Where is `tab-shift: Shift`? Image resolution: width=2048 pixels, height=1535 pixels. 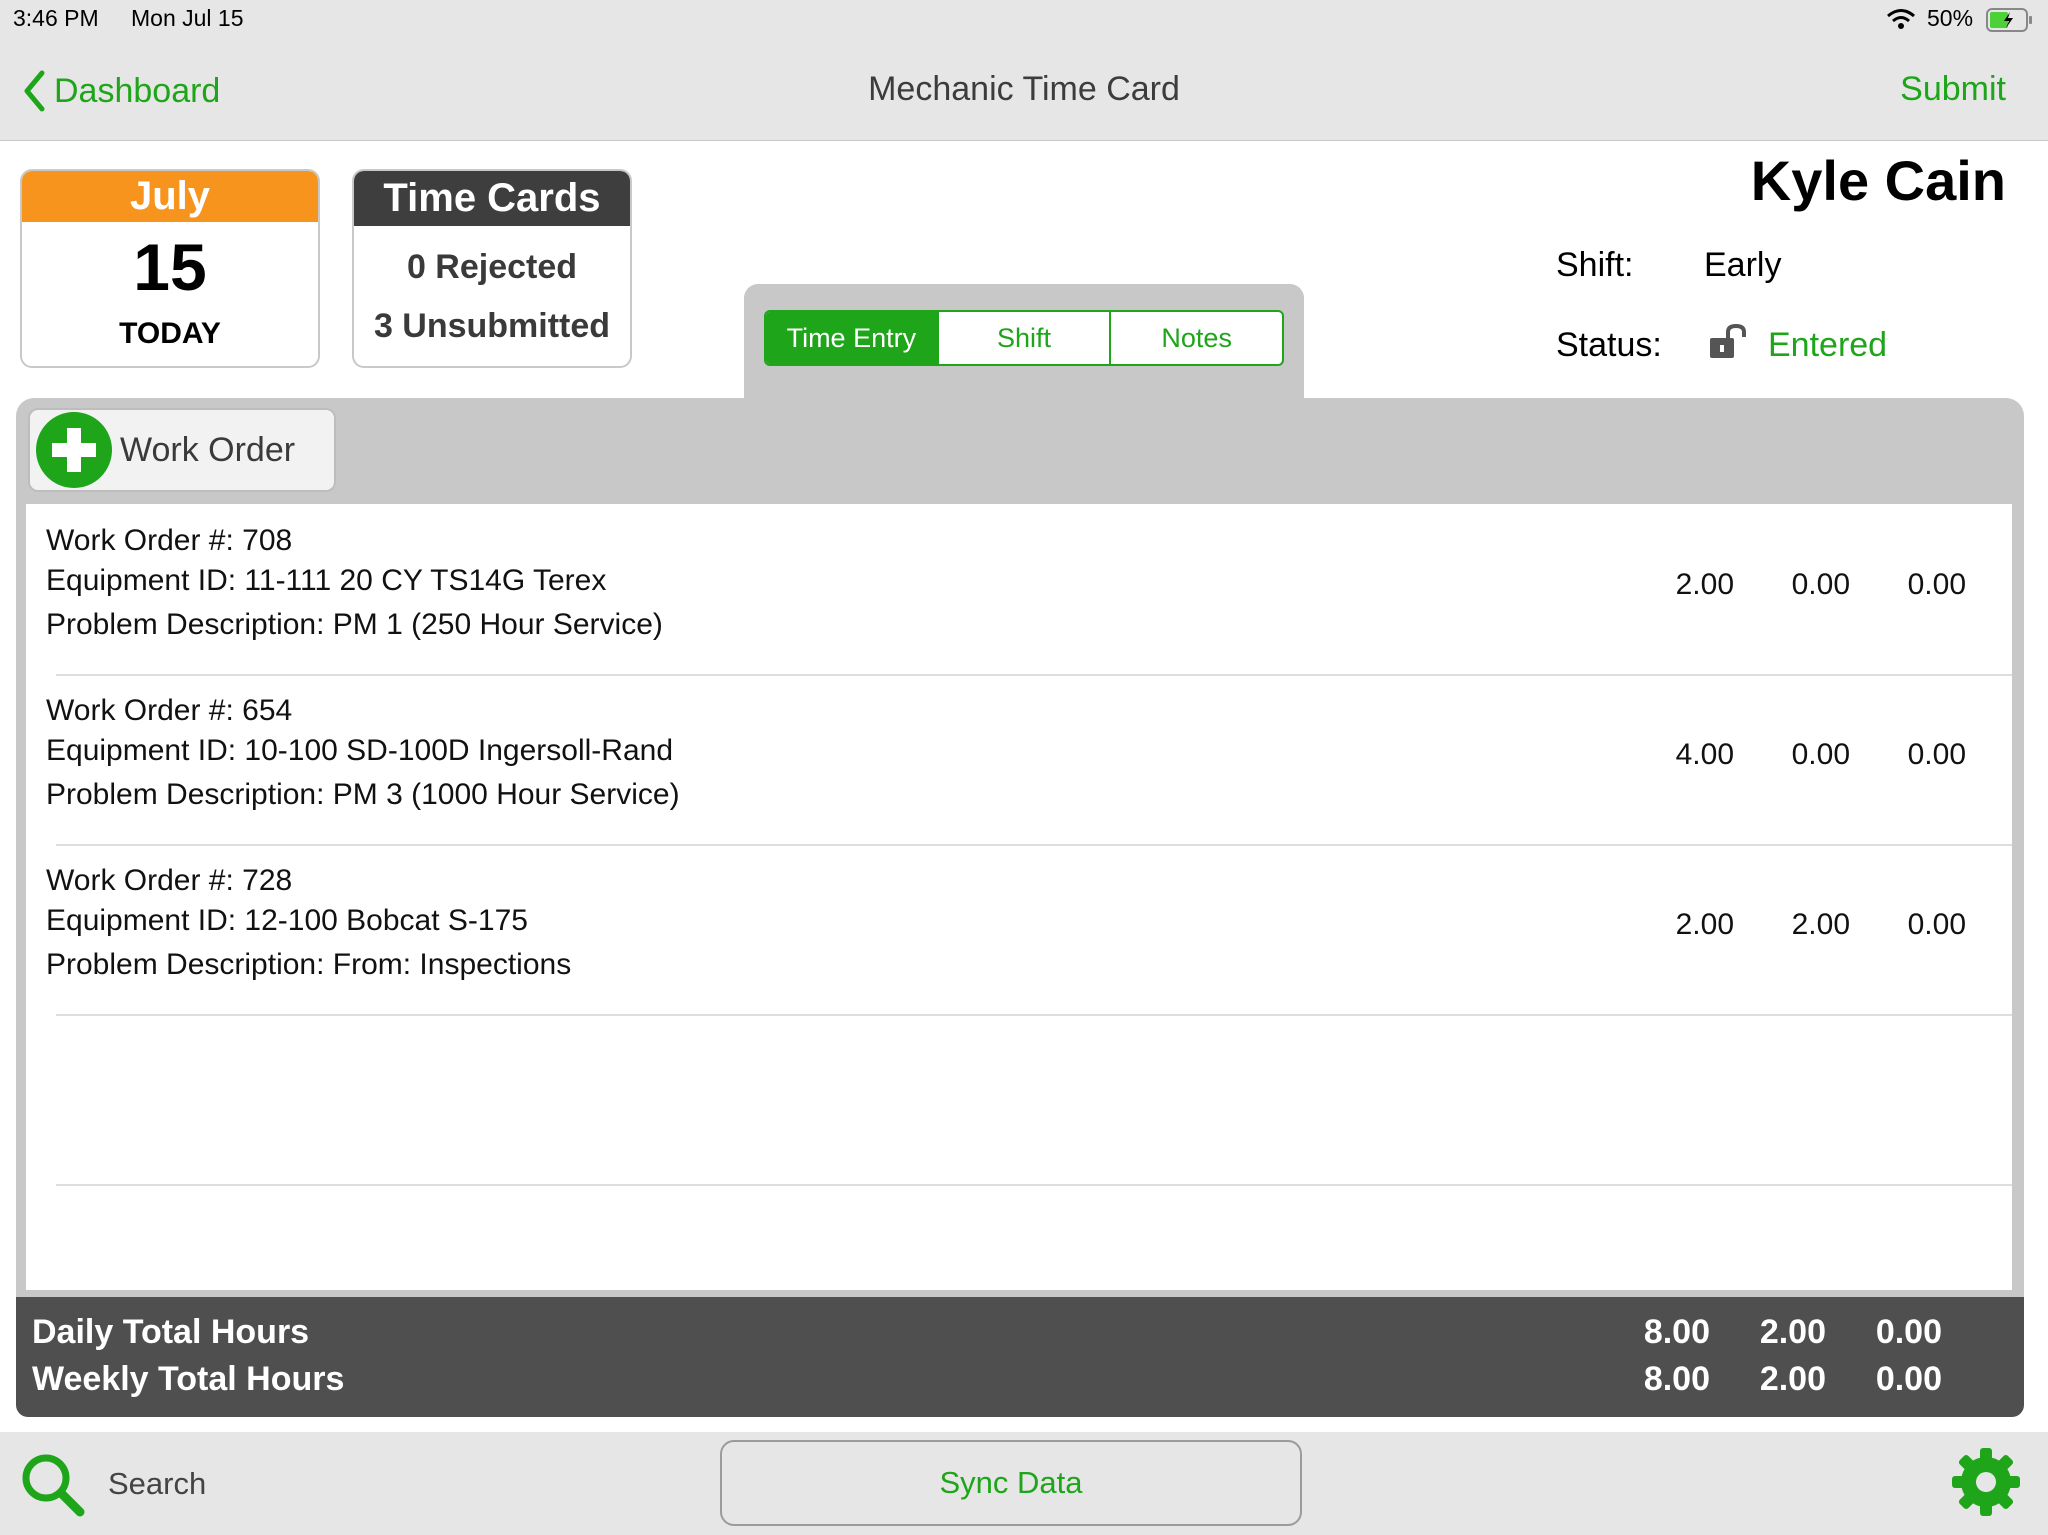
tab-shift: Shift is located at coordinates (1023, 338).